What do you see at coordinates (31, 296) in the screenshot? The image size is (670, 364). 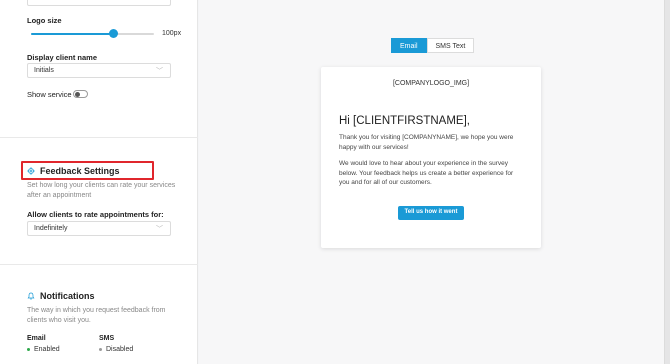 I see `bell-icon` at bounding box center [31, 296].